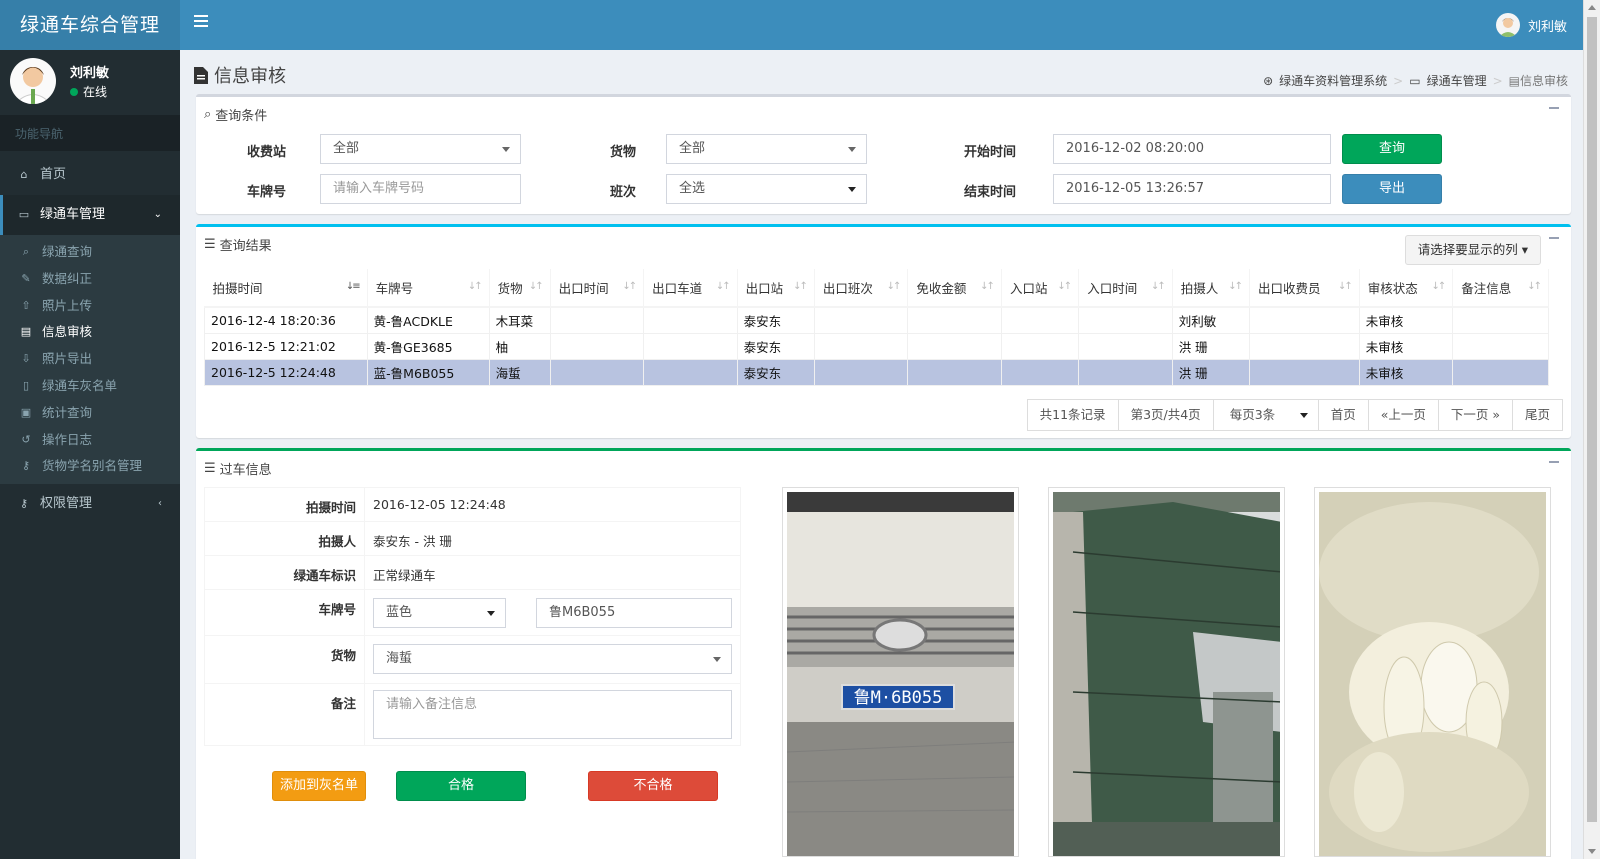 The height and width of the screenshot is (859, 1600). What do you see at coordinates (90, 306) in the screenshot?
I see `sidebar-item-upload: ⇧ 照片上传` at bounding box center [90, 306].